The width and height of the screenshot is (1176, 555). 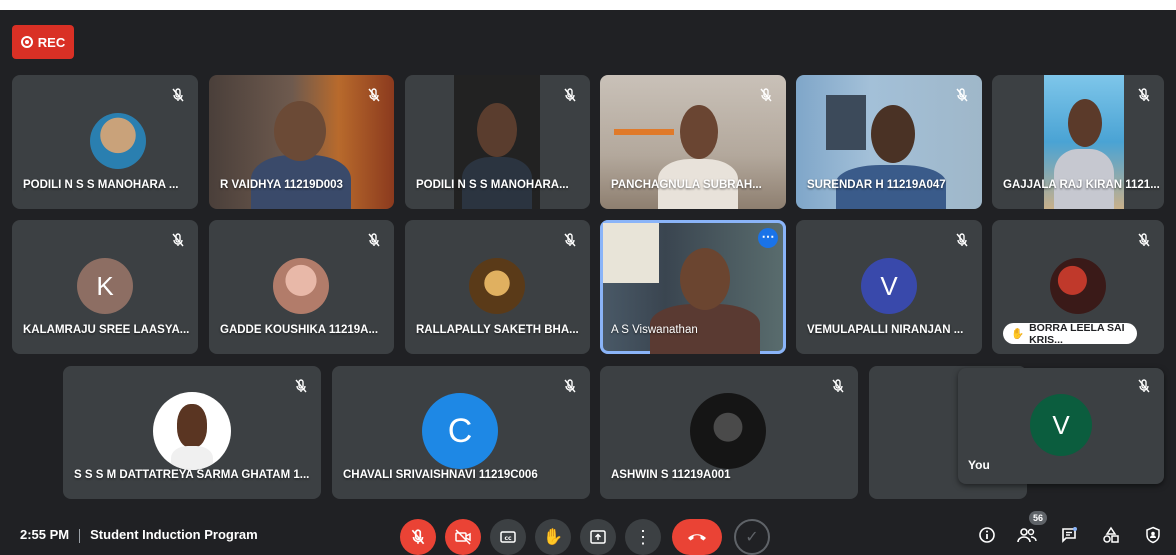 I want to click on camera-toggle-button, so click(x=463, y=537).